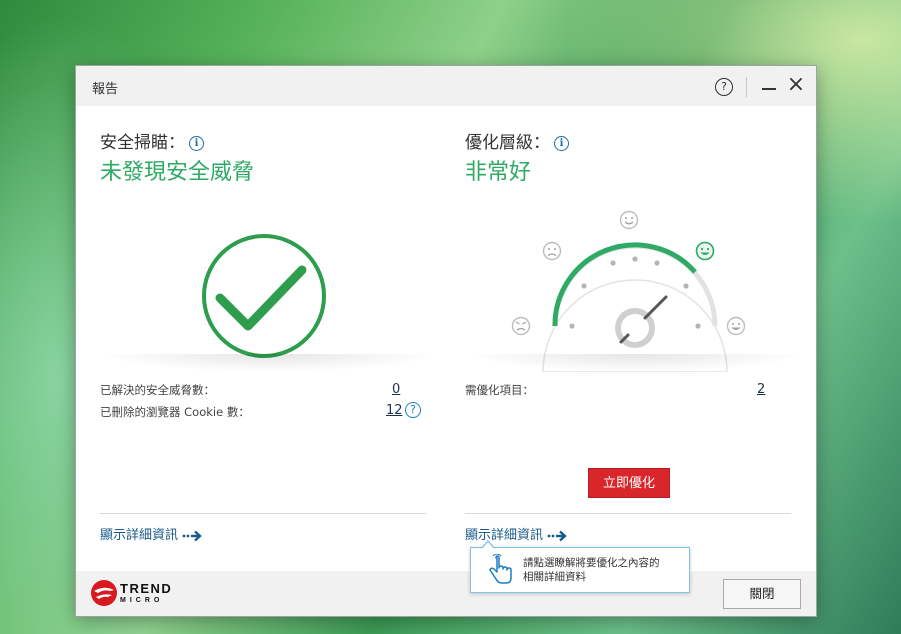  What do you see at coordinates (175, 412) in the screenshot?
I see `deleted-cookies-label: 已刪除的瀏覽器 Cookie 數：` at bounding box center [175, 412].